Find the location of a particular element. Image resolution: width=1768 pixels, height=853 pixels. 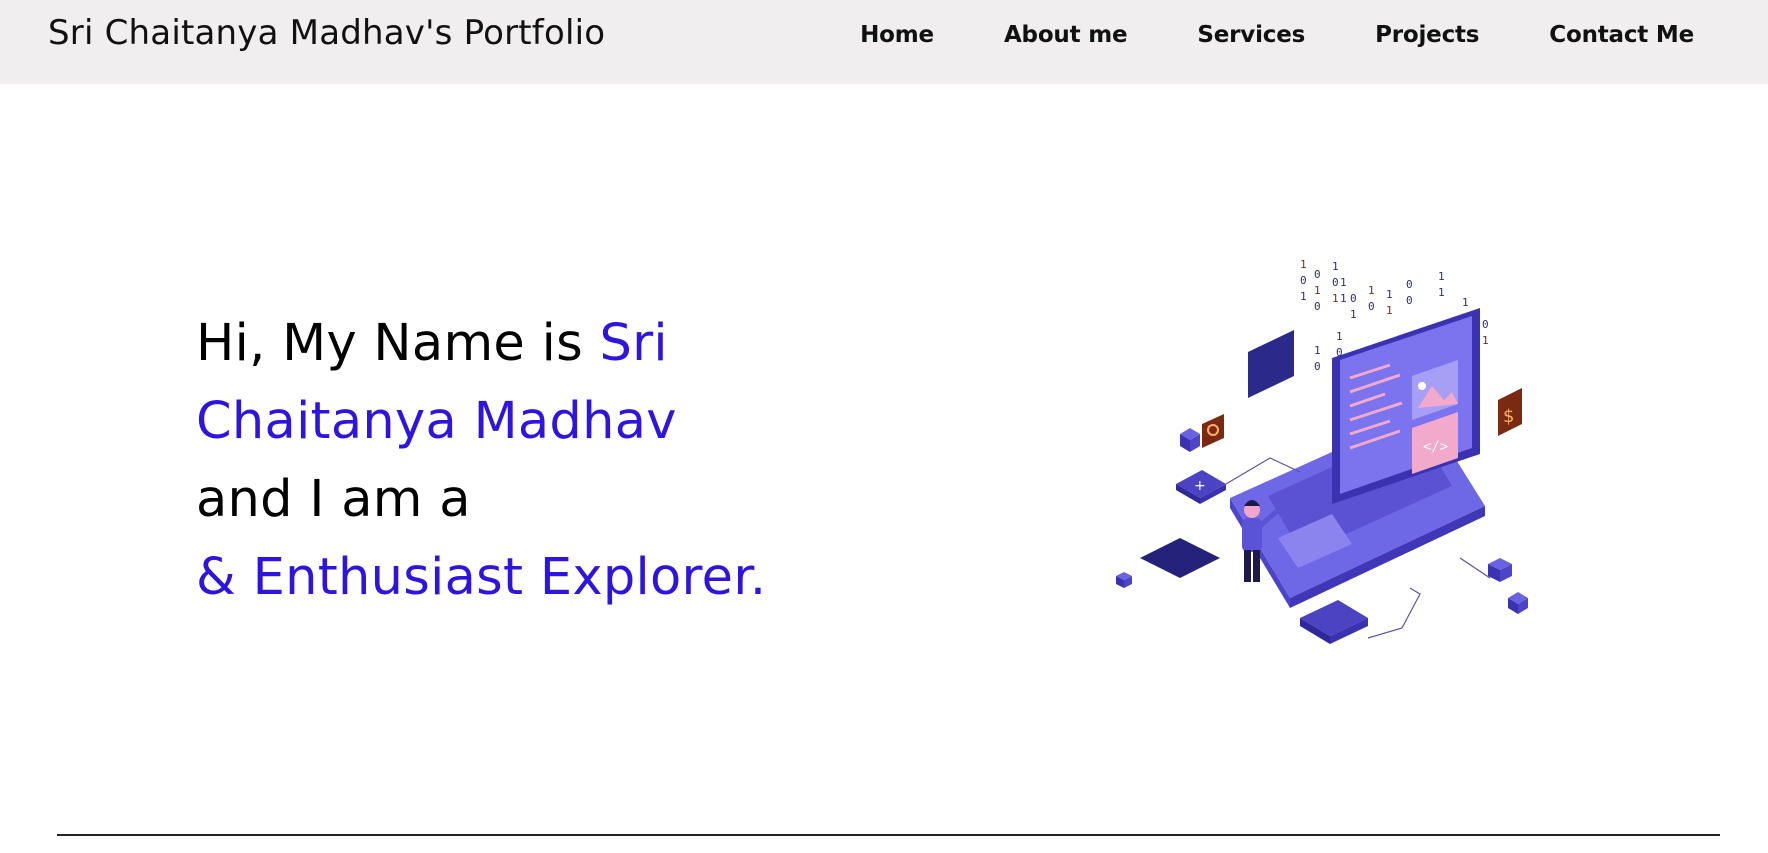

dark-diamond-tile is located at coordinates (1180, 558).